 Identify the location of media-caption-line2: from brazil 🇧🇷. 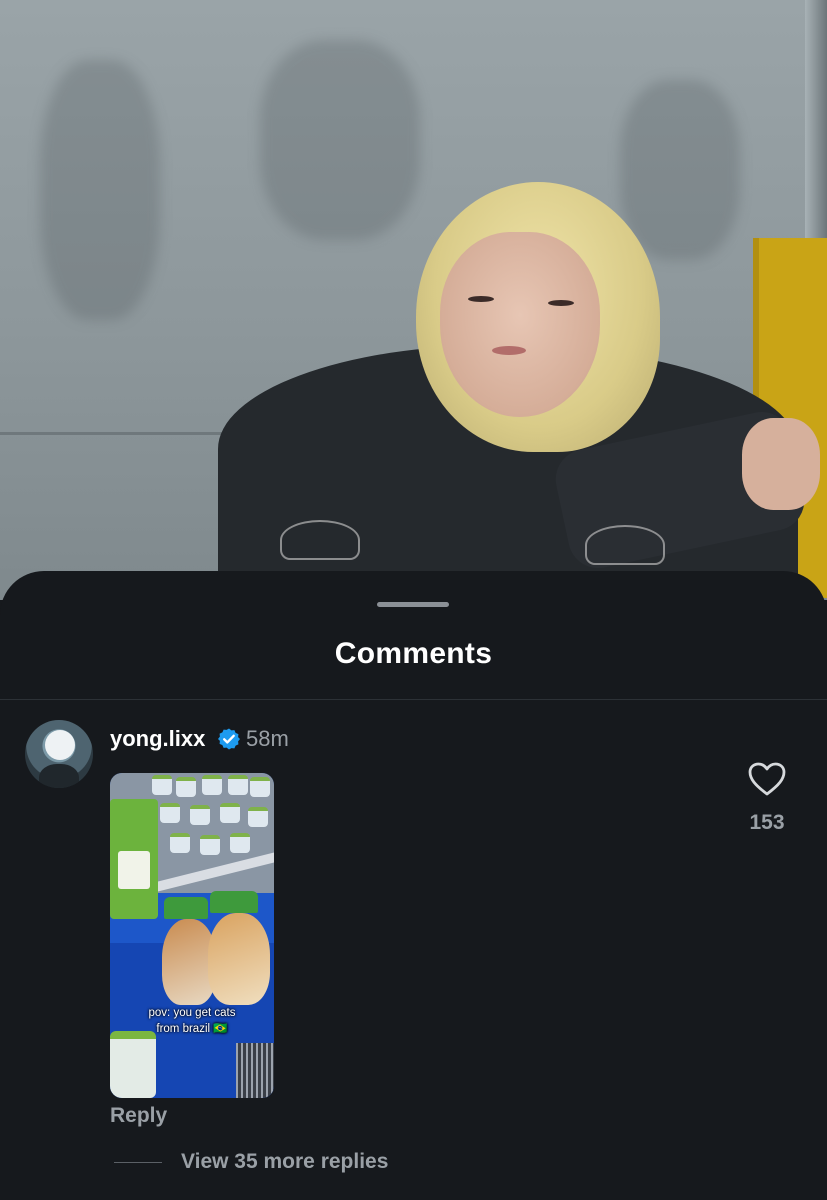
(192, 1029).